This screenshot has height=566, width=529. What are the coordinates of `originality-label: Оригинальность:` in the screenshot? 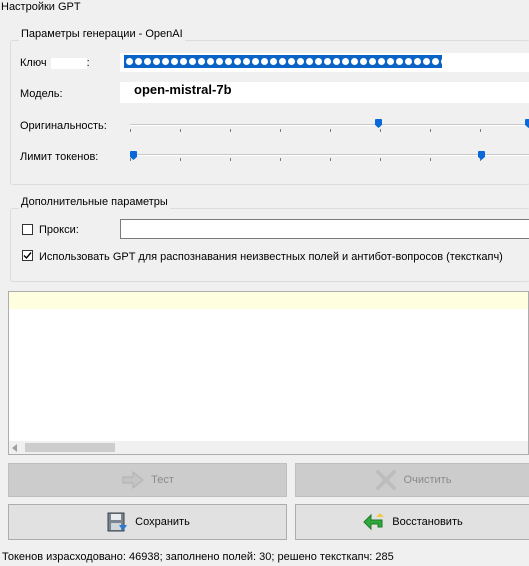 It's located at (63, 126).